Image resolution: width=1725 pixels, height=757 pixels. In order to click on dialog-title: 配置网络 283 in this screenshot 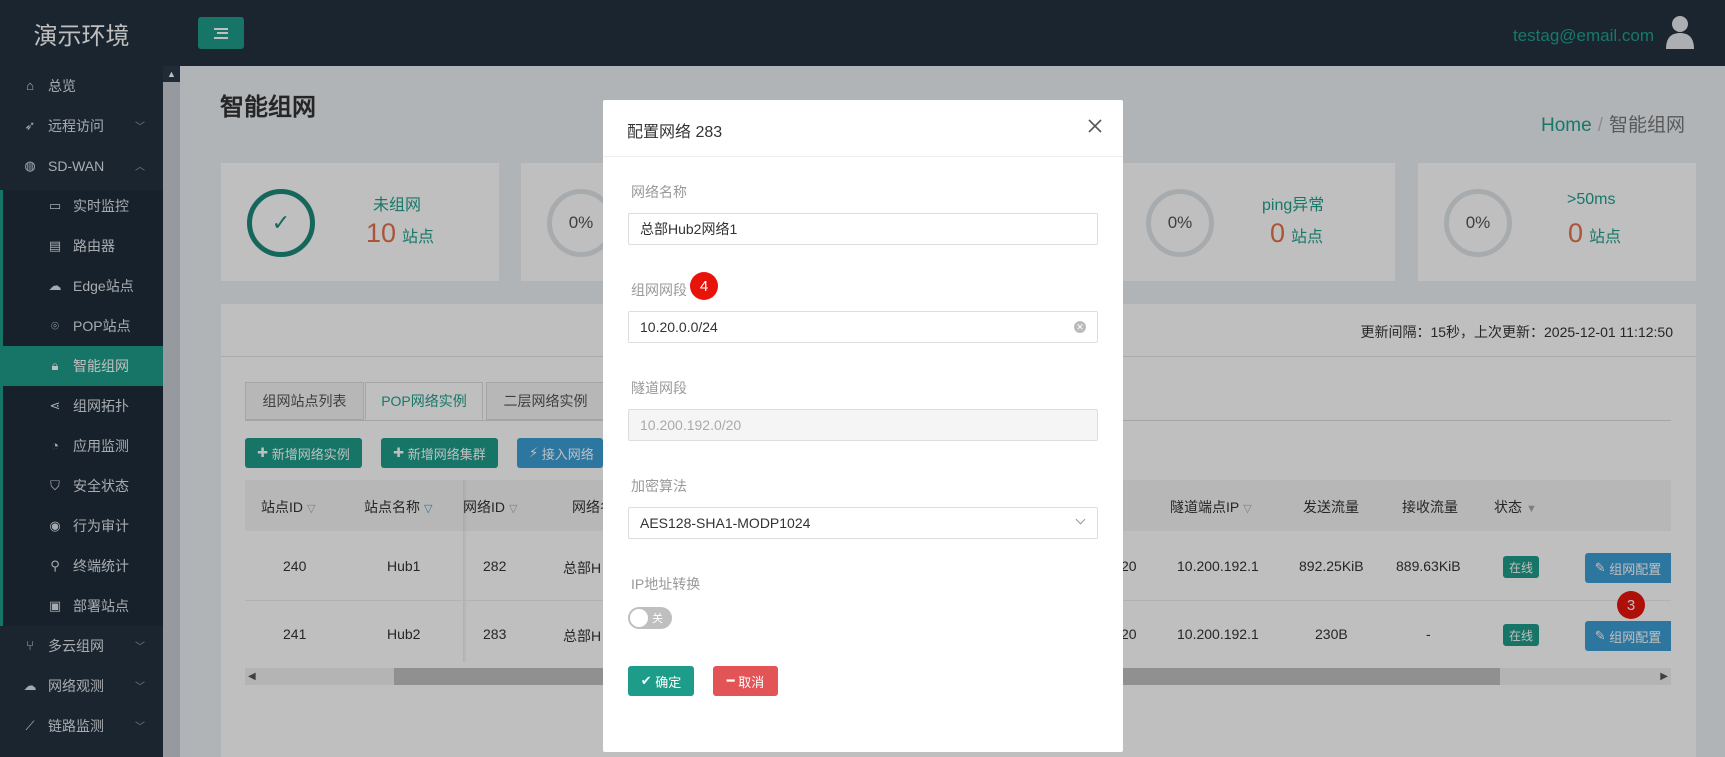, I will do `click(675, 132)`.